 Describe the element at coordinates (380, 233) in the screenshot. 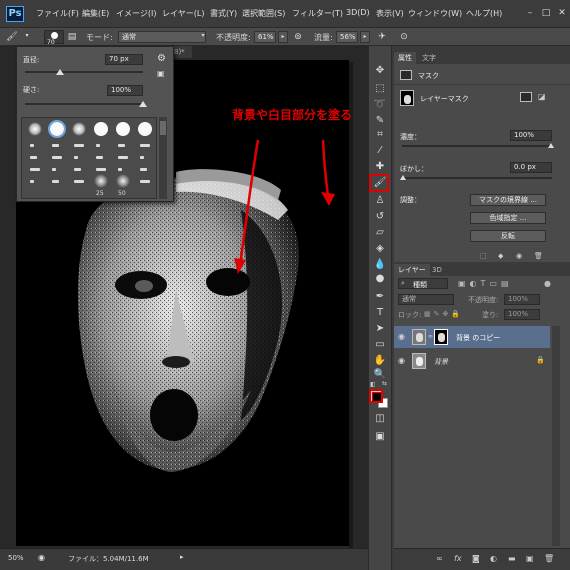

I see `eraser-tool-icon: ▱` at that location.